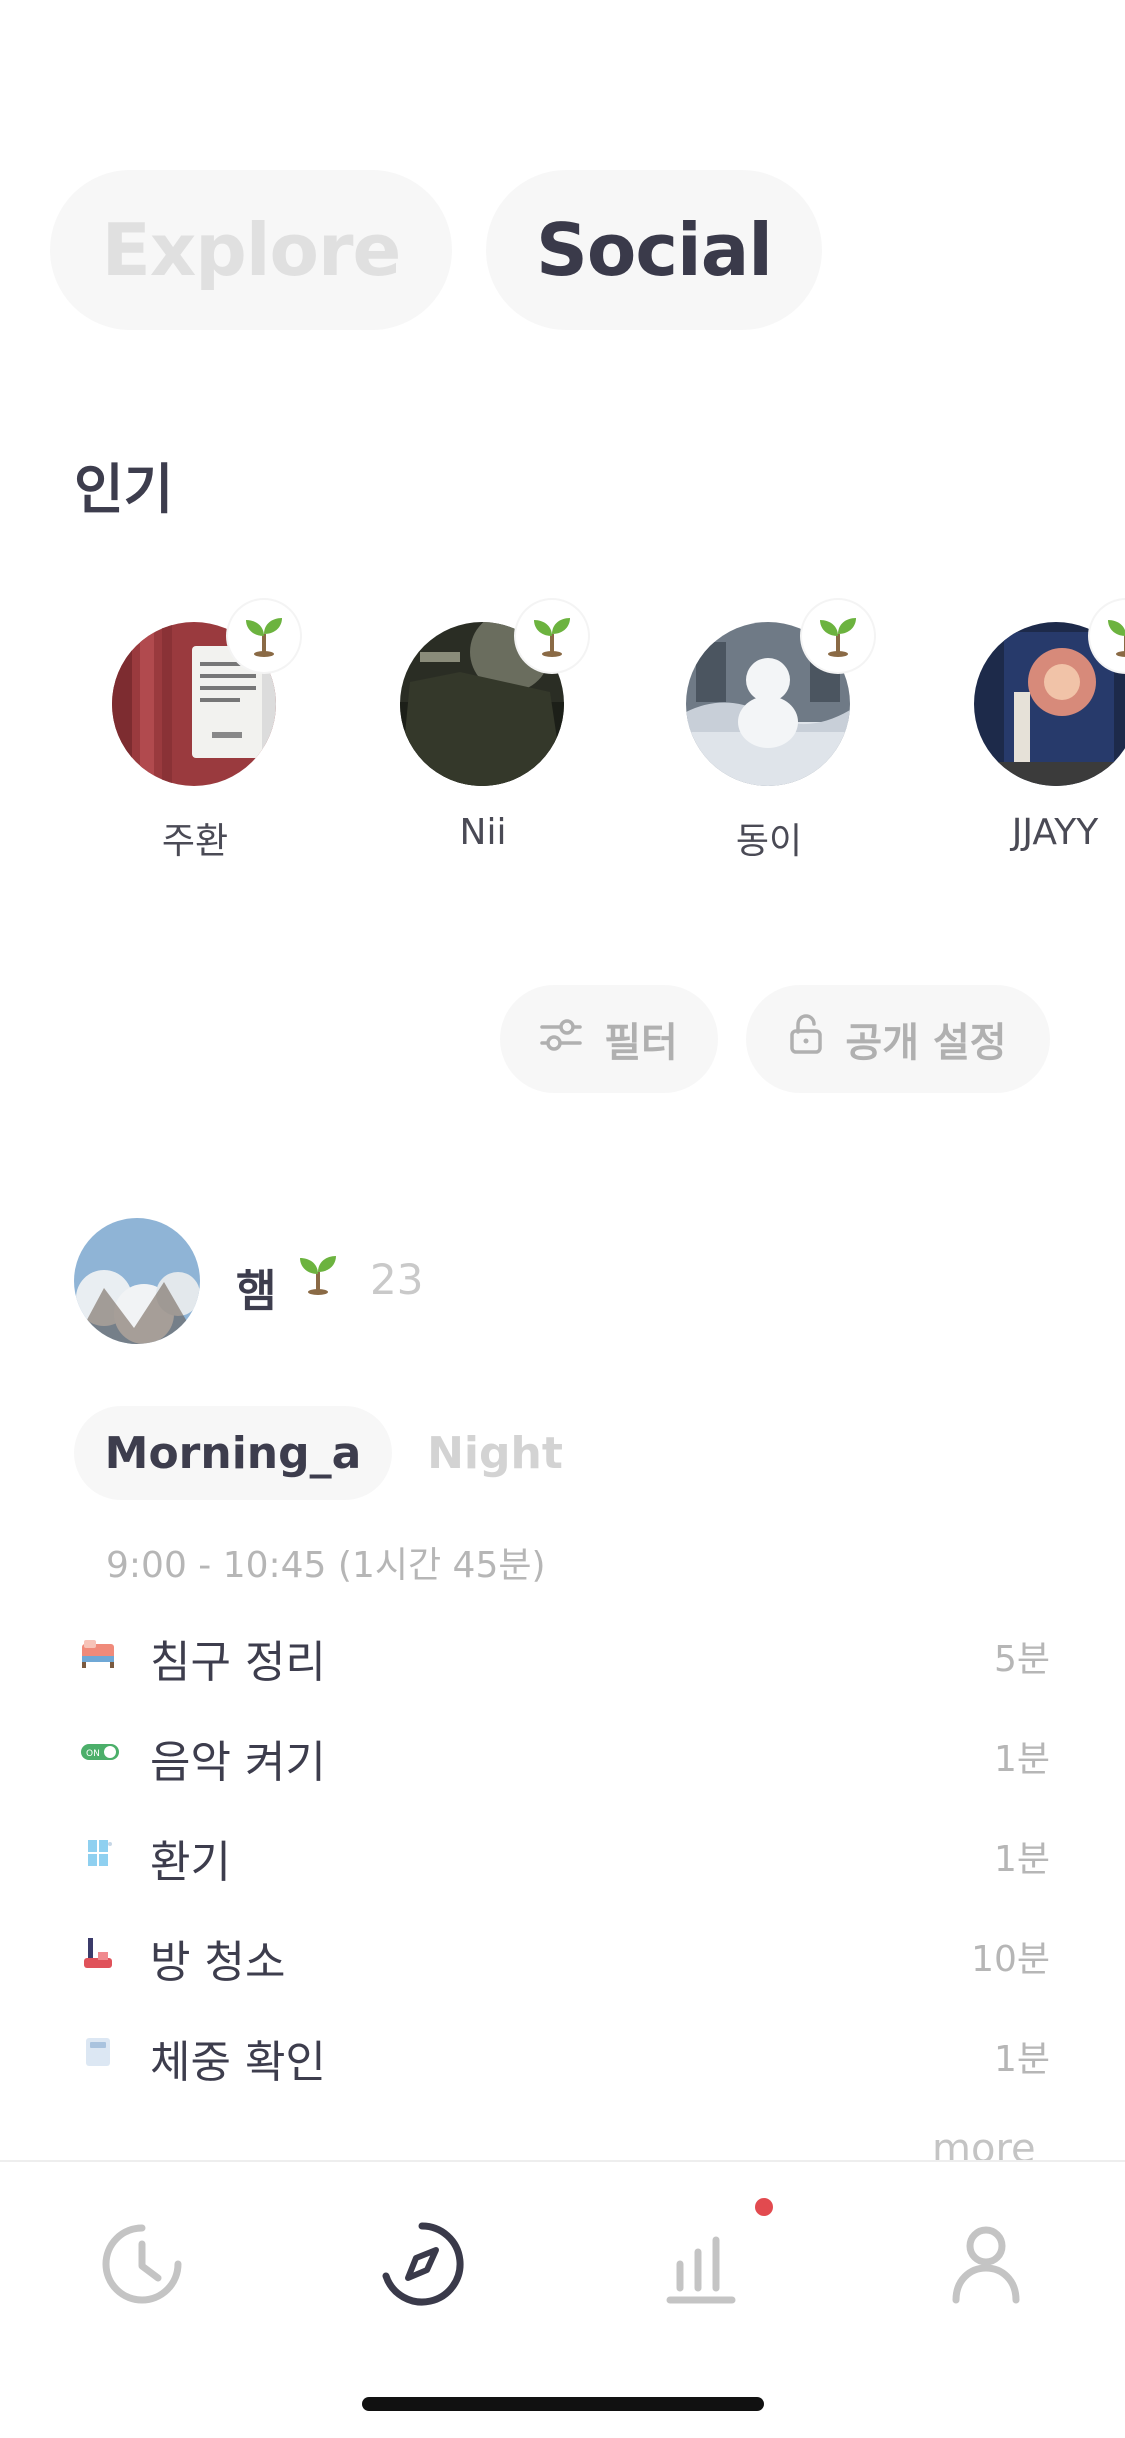 This screenshot has width=1125, height=2438. I want to click on tab-social: Social, so click(654, 250).